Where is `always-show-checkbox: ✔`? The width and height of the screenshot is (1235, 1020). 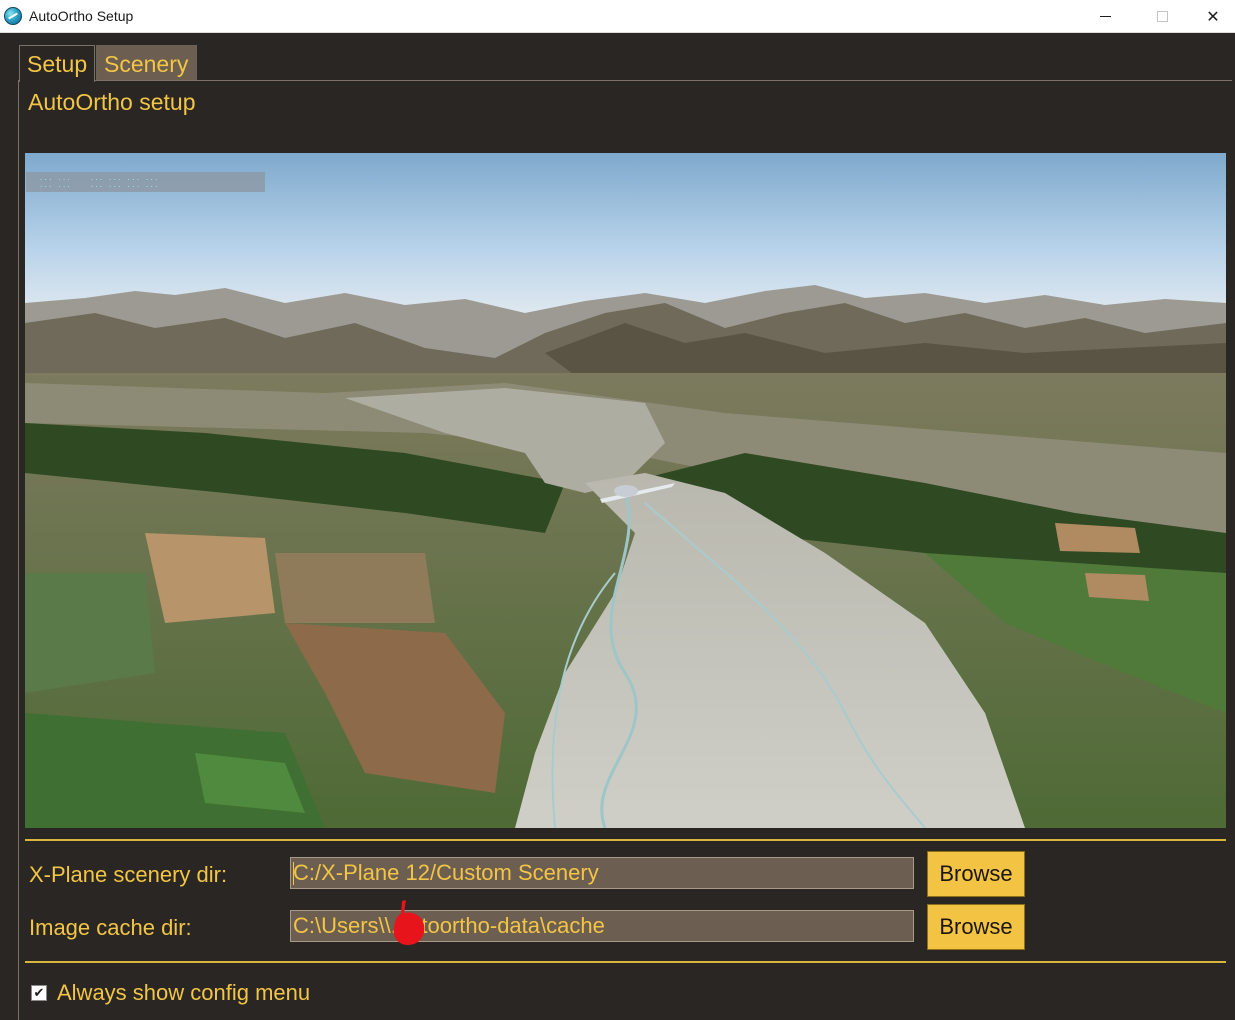 always-show-checkbox: ✔ is located at coordinates (39, 993).